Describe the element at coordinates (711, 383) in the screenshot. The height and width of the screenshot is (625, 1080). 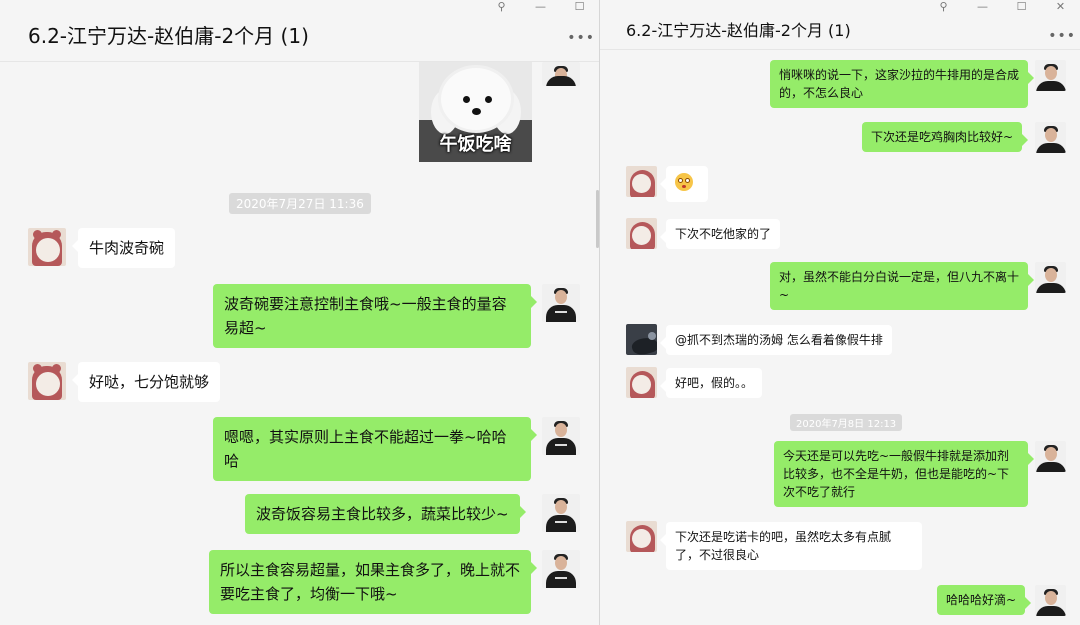
I see `message-bubble: 好吧，假的。。` at that location.